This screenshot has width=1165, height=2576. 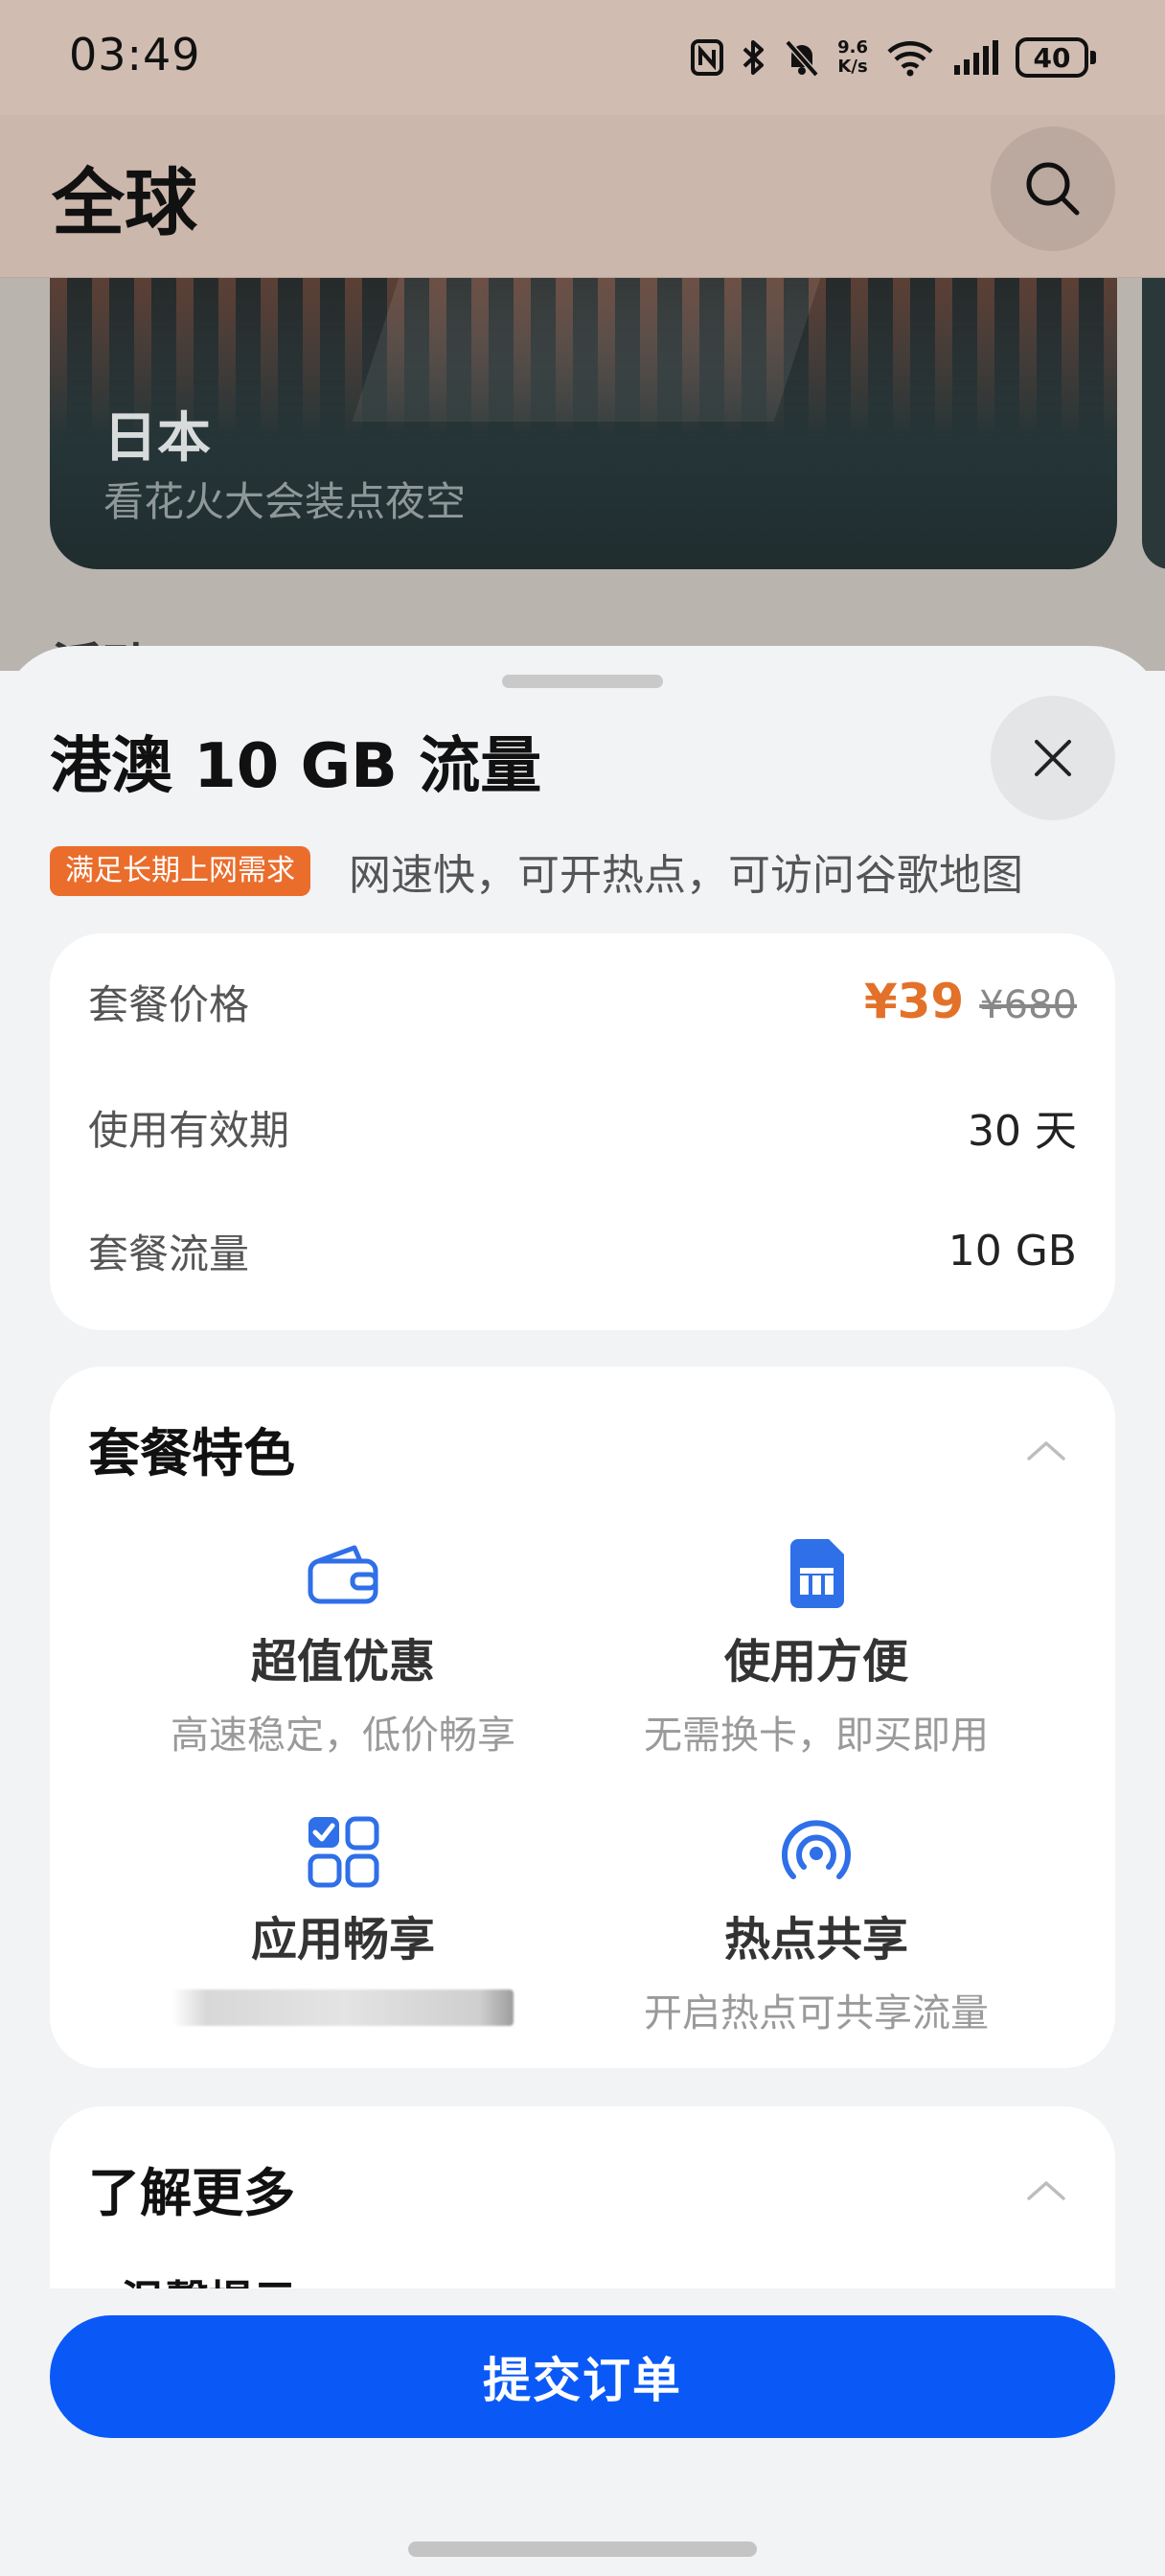 What do you see at coordinates (686, 876) in the screenshot?
I see `plan-tag-description: 网速快，可开热点，可访问谷歌地图` at bounding box center [686, 876].